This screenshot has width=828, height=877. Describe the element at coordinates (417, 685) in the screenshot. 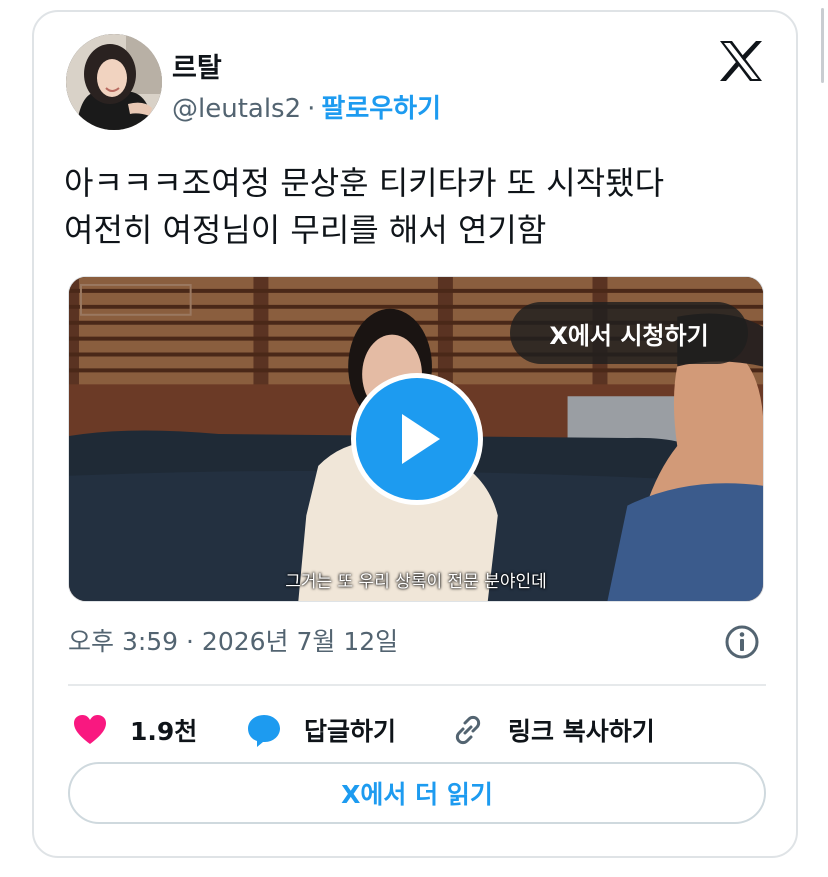

I see `divider` at that location.